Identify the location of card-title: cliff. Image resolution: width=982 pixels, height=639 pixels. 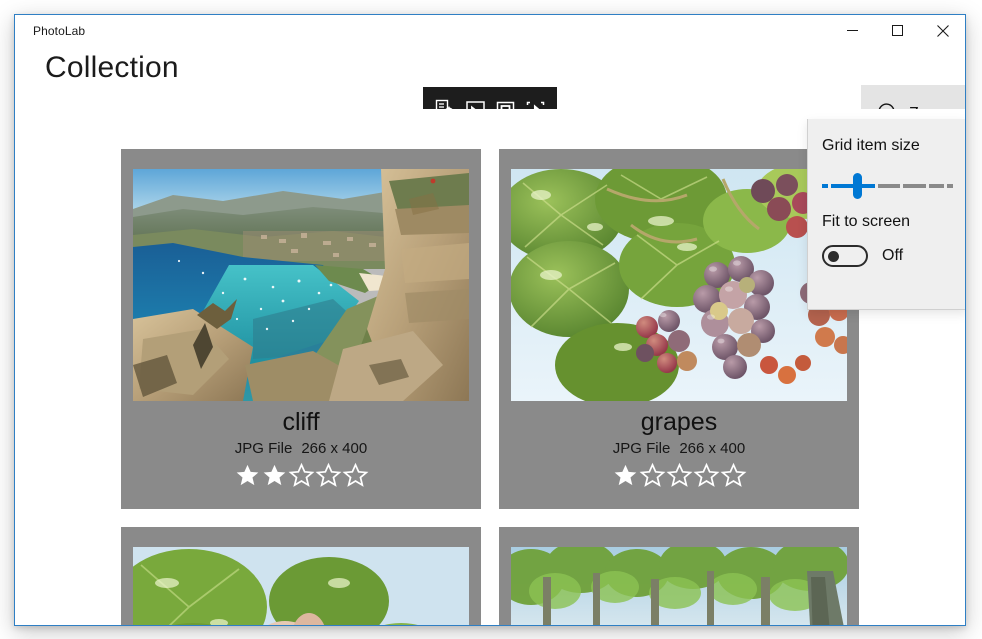
(301, 422).